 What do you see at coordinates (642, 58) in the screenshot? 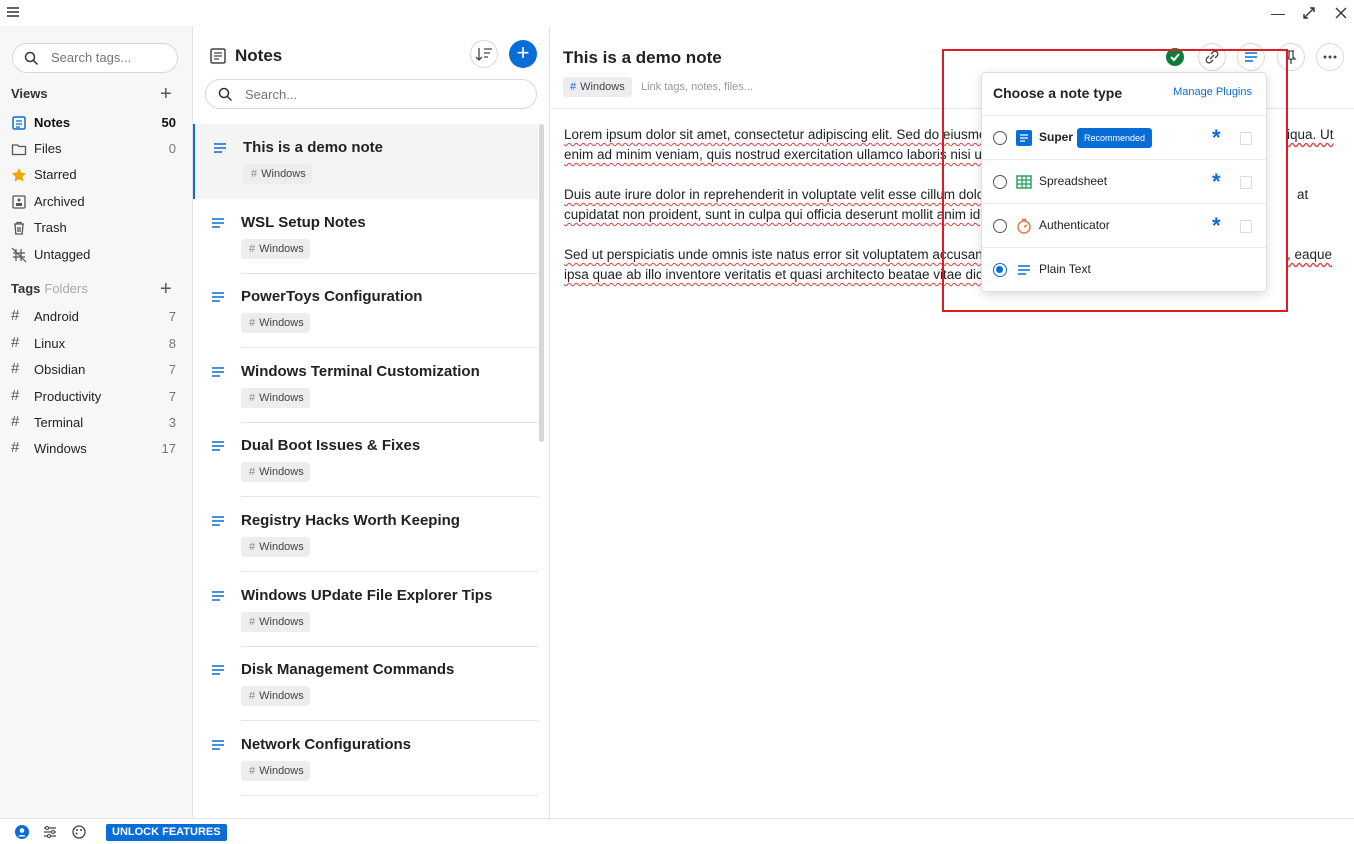
I see `note-title-field: This is a demo note` at bounding box center [642, 58].